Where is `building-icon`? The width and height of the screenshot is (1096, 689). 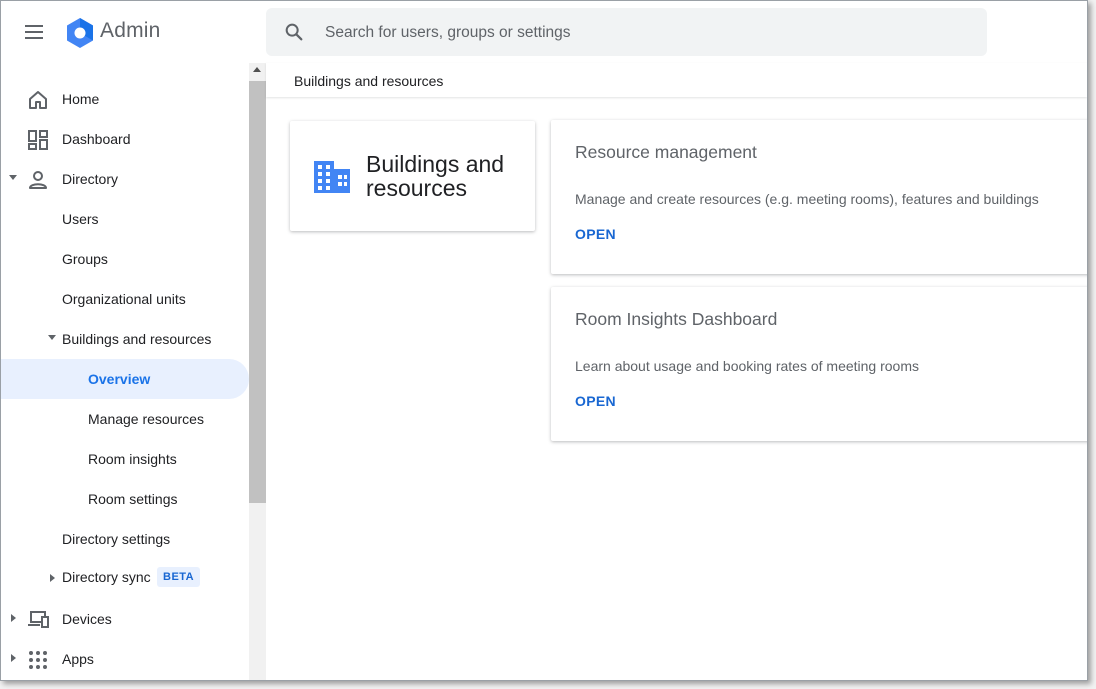 building-icon is located at coordinates (332, 177).